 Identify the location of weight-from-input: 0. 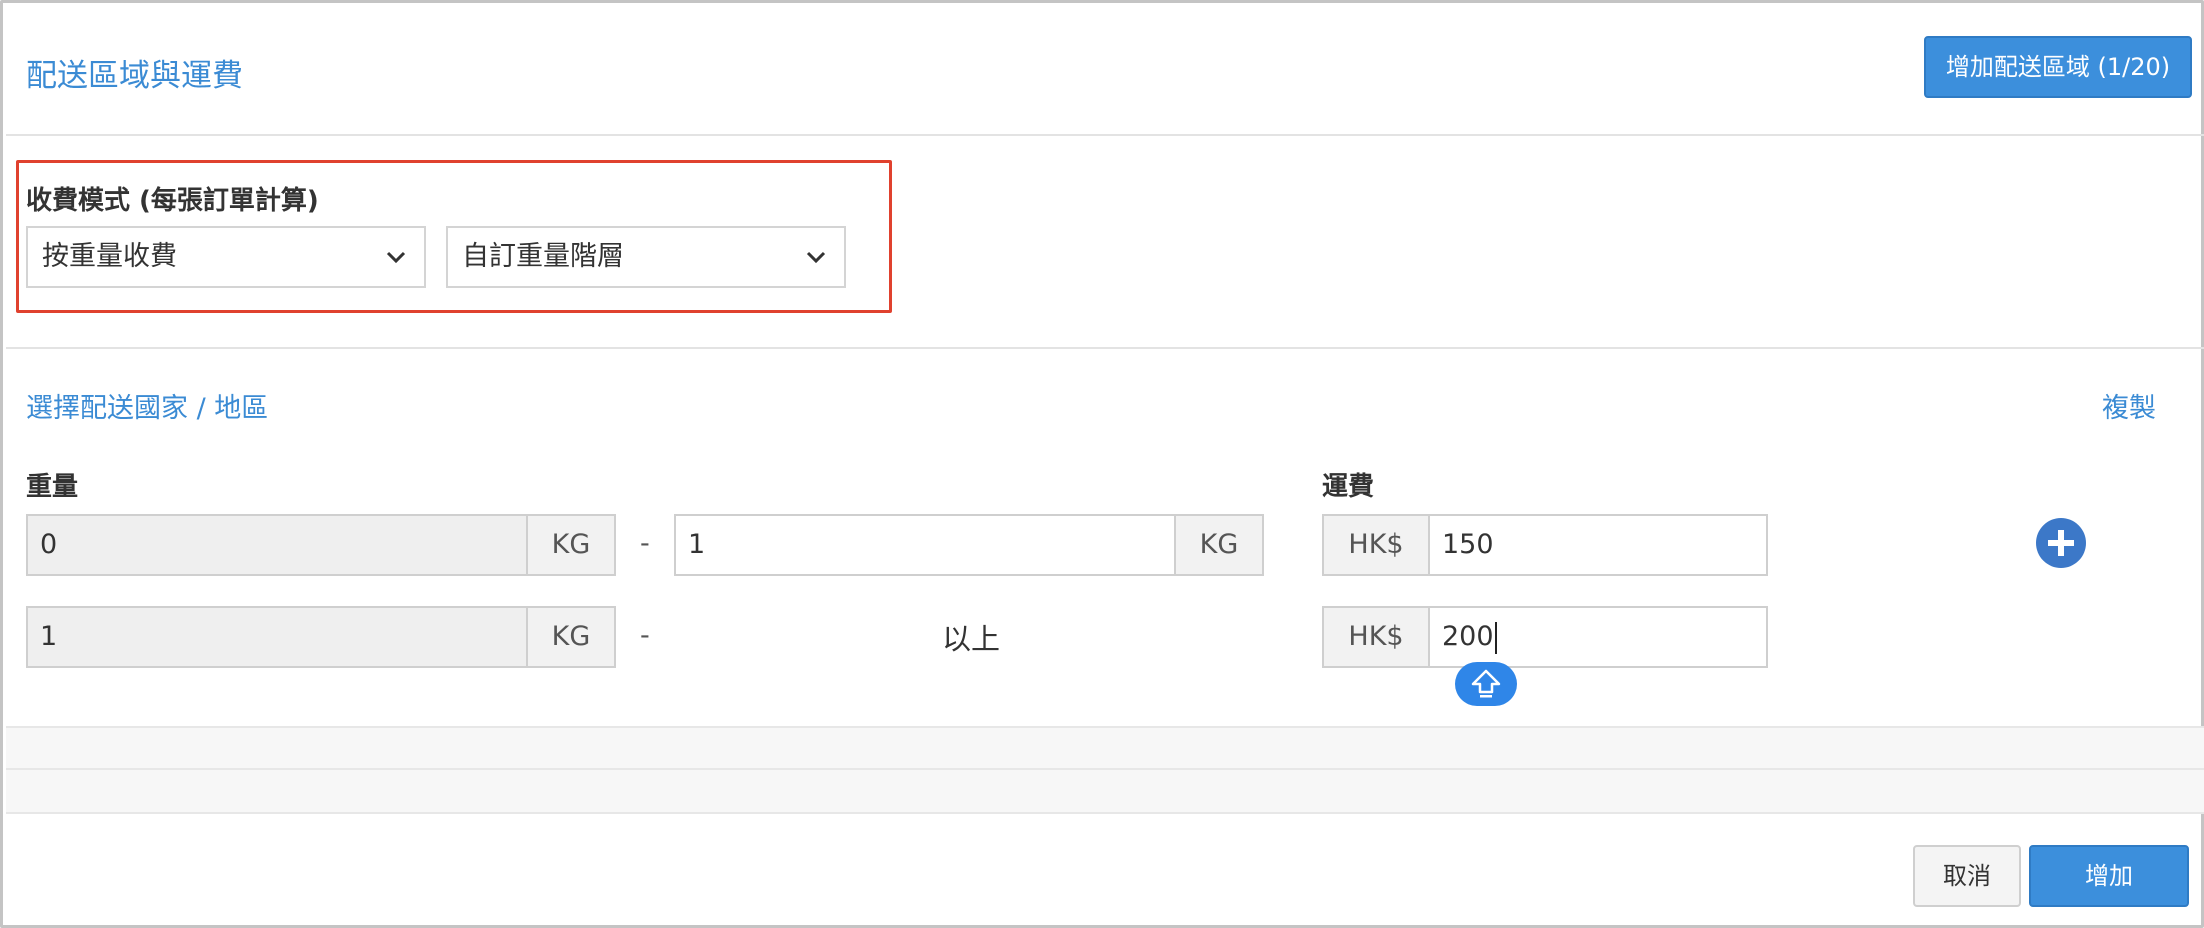
(277, 545).